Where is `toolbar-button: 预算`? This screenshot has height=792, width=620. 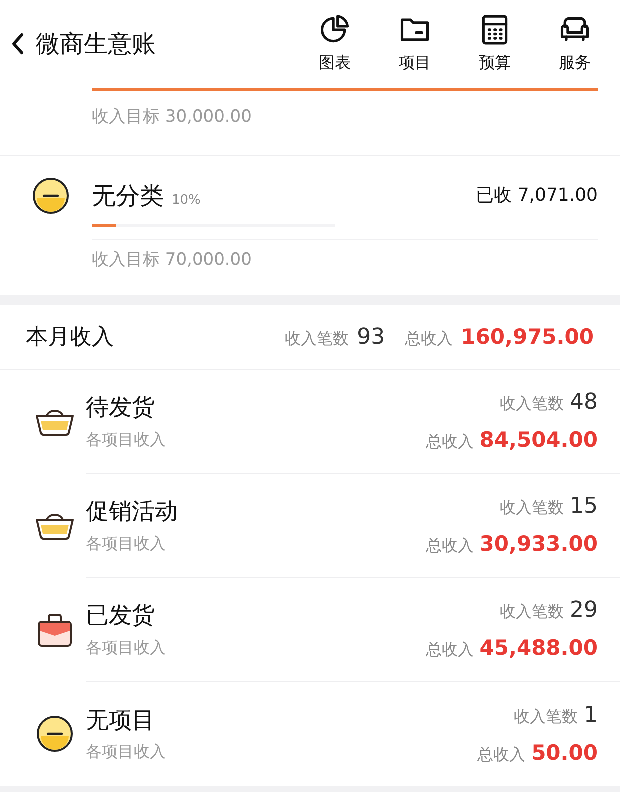
toolbar-button: 预算 is located at coordinates (495, 44).